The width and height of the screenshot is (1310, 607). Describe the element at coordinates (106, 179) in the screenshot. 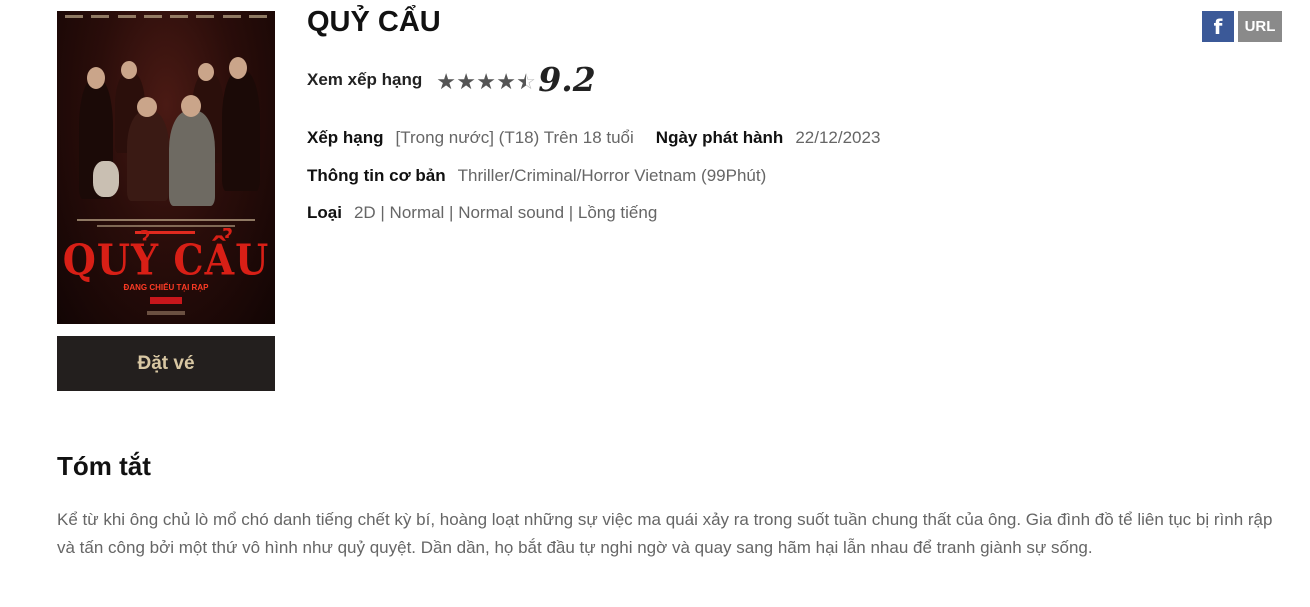

I see `poster-dog` at that location.